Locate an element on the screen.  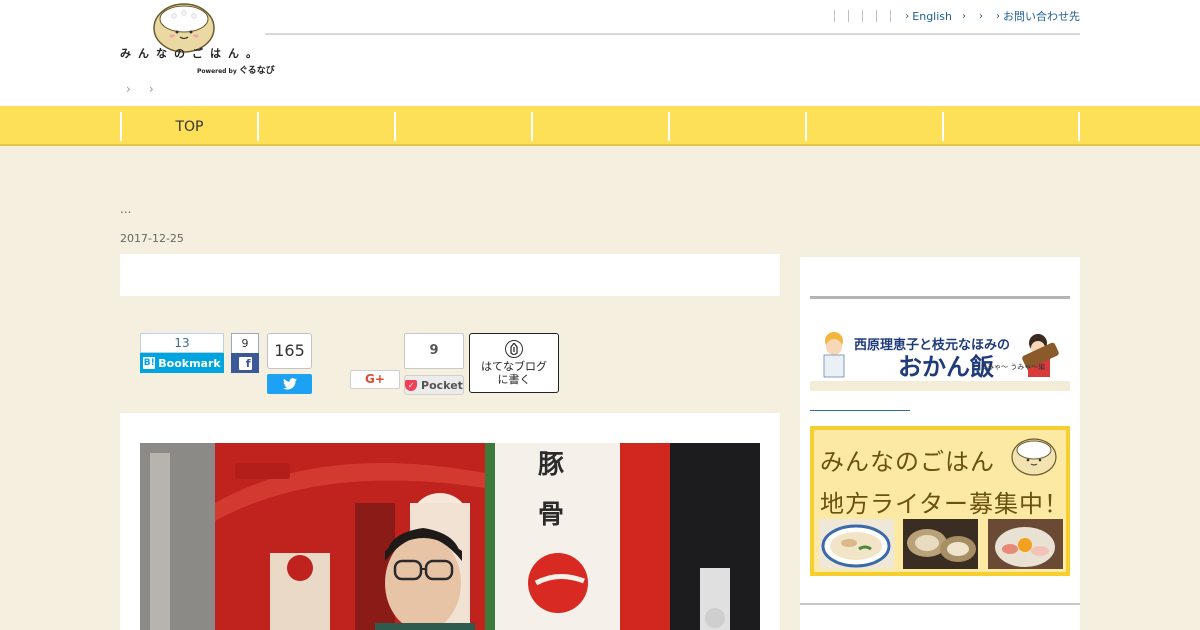
hatena-blog-pen-icon is located at coordinates (514, 349).